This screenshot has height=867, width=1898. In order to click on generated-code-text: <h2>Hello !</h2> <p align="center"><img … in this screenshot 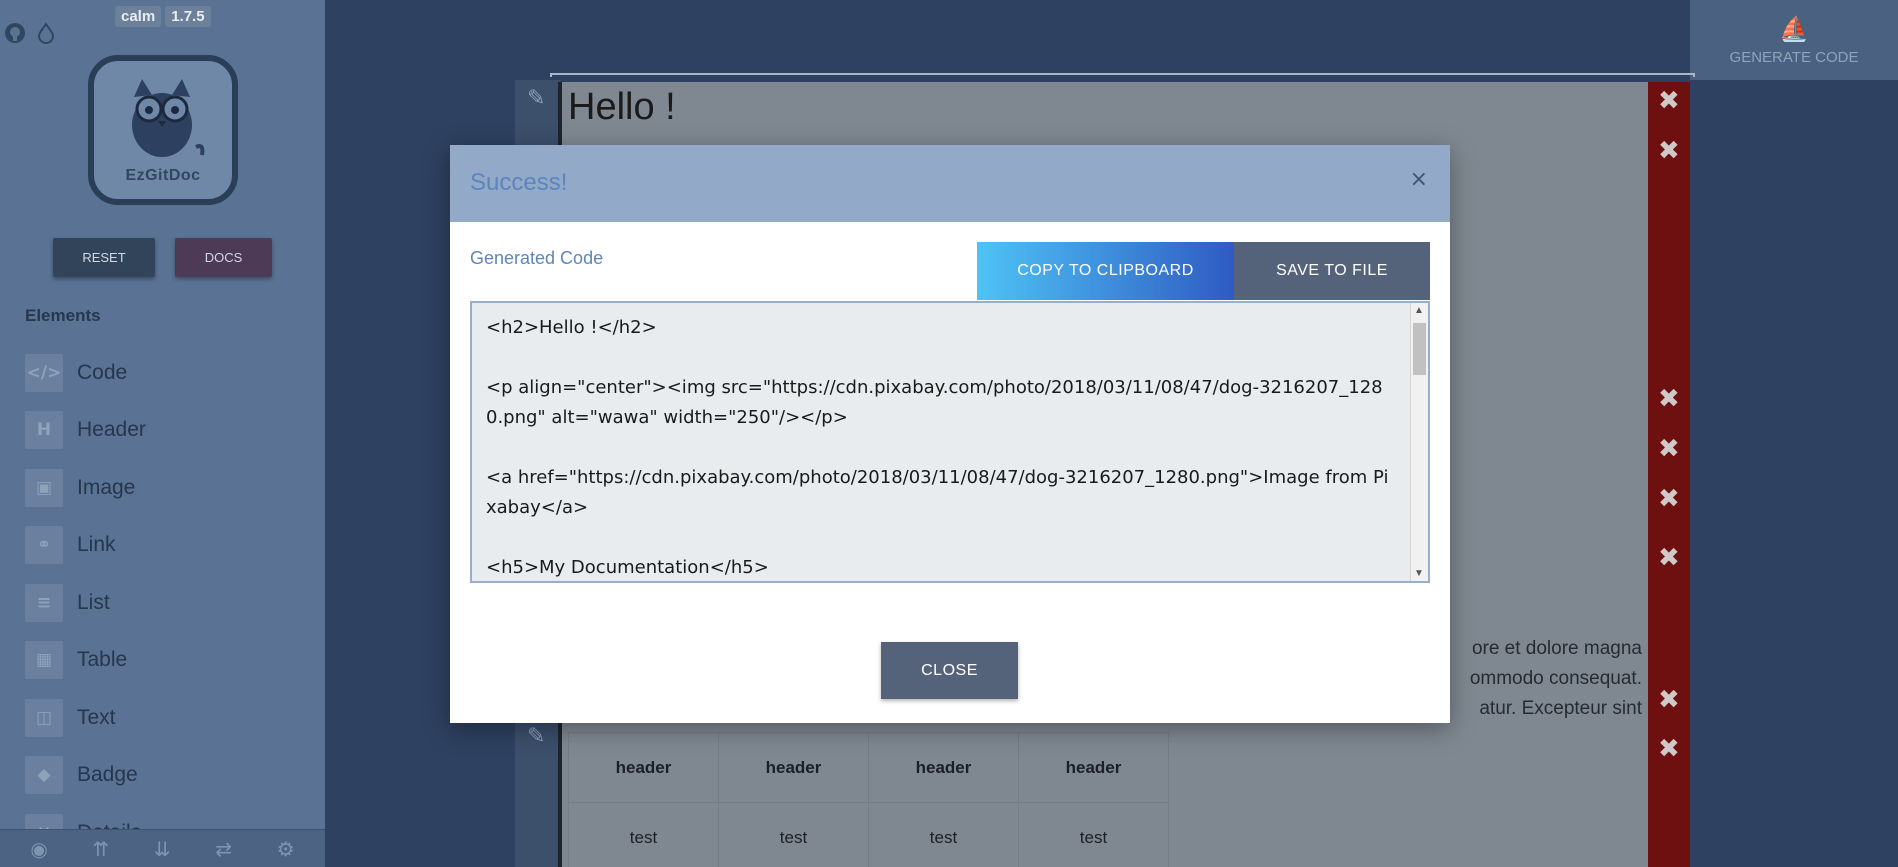, I will do `click(937, 447)`.